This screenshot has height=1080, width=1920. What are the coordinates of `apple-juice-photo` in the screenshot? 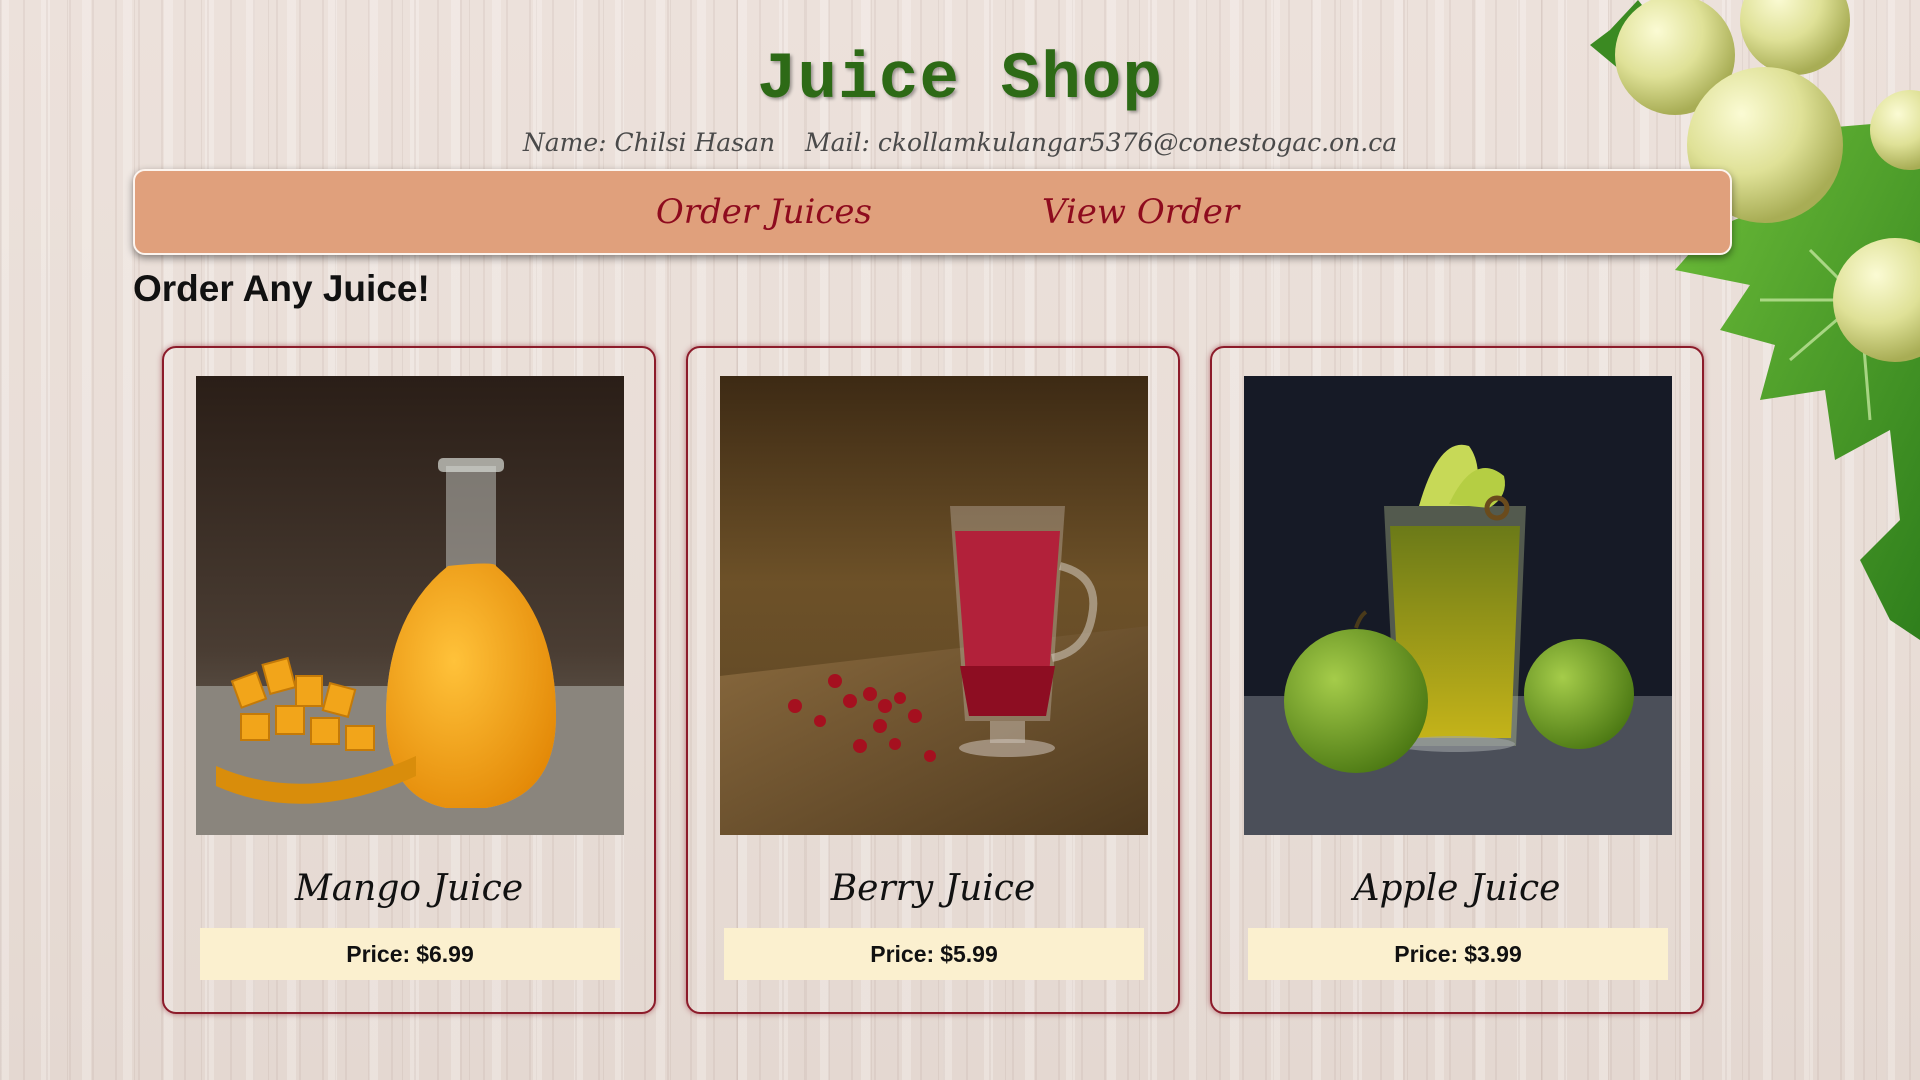 It's located at (1458, 605).